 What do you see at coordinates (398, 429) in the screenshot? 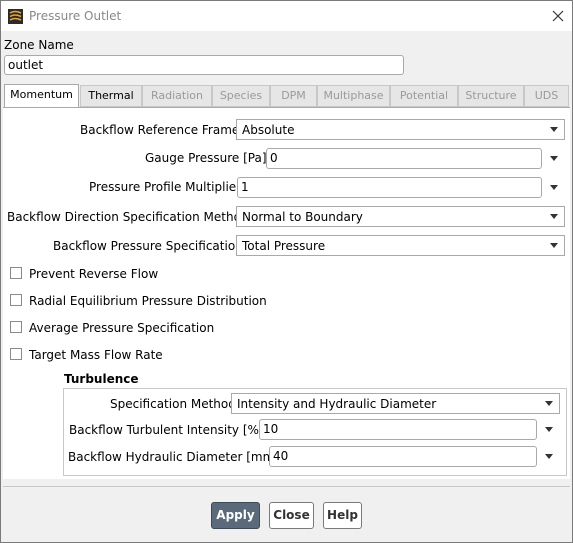
I see `turbulent-intensity-field: 10` at bounding box center [398, 429].